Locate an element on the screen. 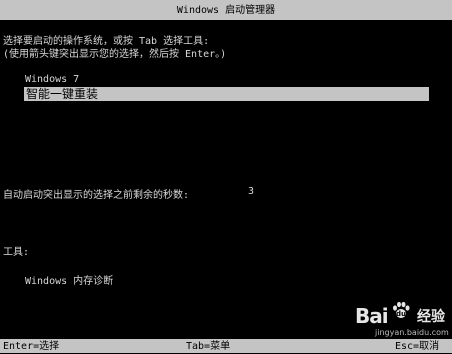  title-bar: Windows 启动管理器 is located at coordinates (226, 10).